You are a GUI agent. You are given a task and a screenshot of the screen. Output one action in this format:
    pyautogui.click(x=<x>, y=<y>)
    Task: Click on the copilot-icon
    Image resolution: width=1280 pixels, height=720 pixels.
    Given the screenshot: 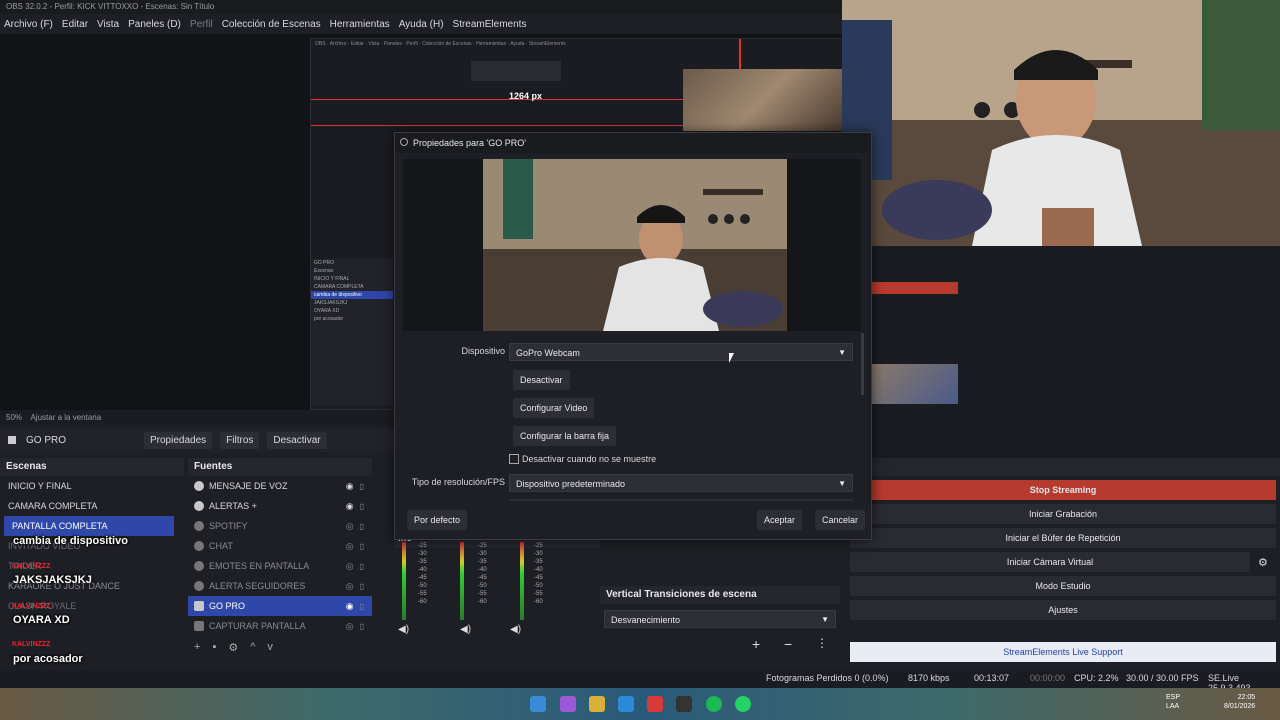 What is the action you would take?
    pyautogui.click(x=568, y=704)
    